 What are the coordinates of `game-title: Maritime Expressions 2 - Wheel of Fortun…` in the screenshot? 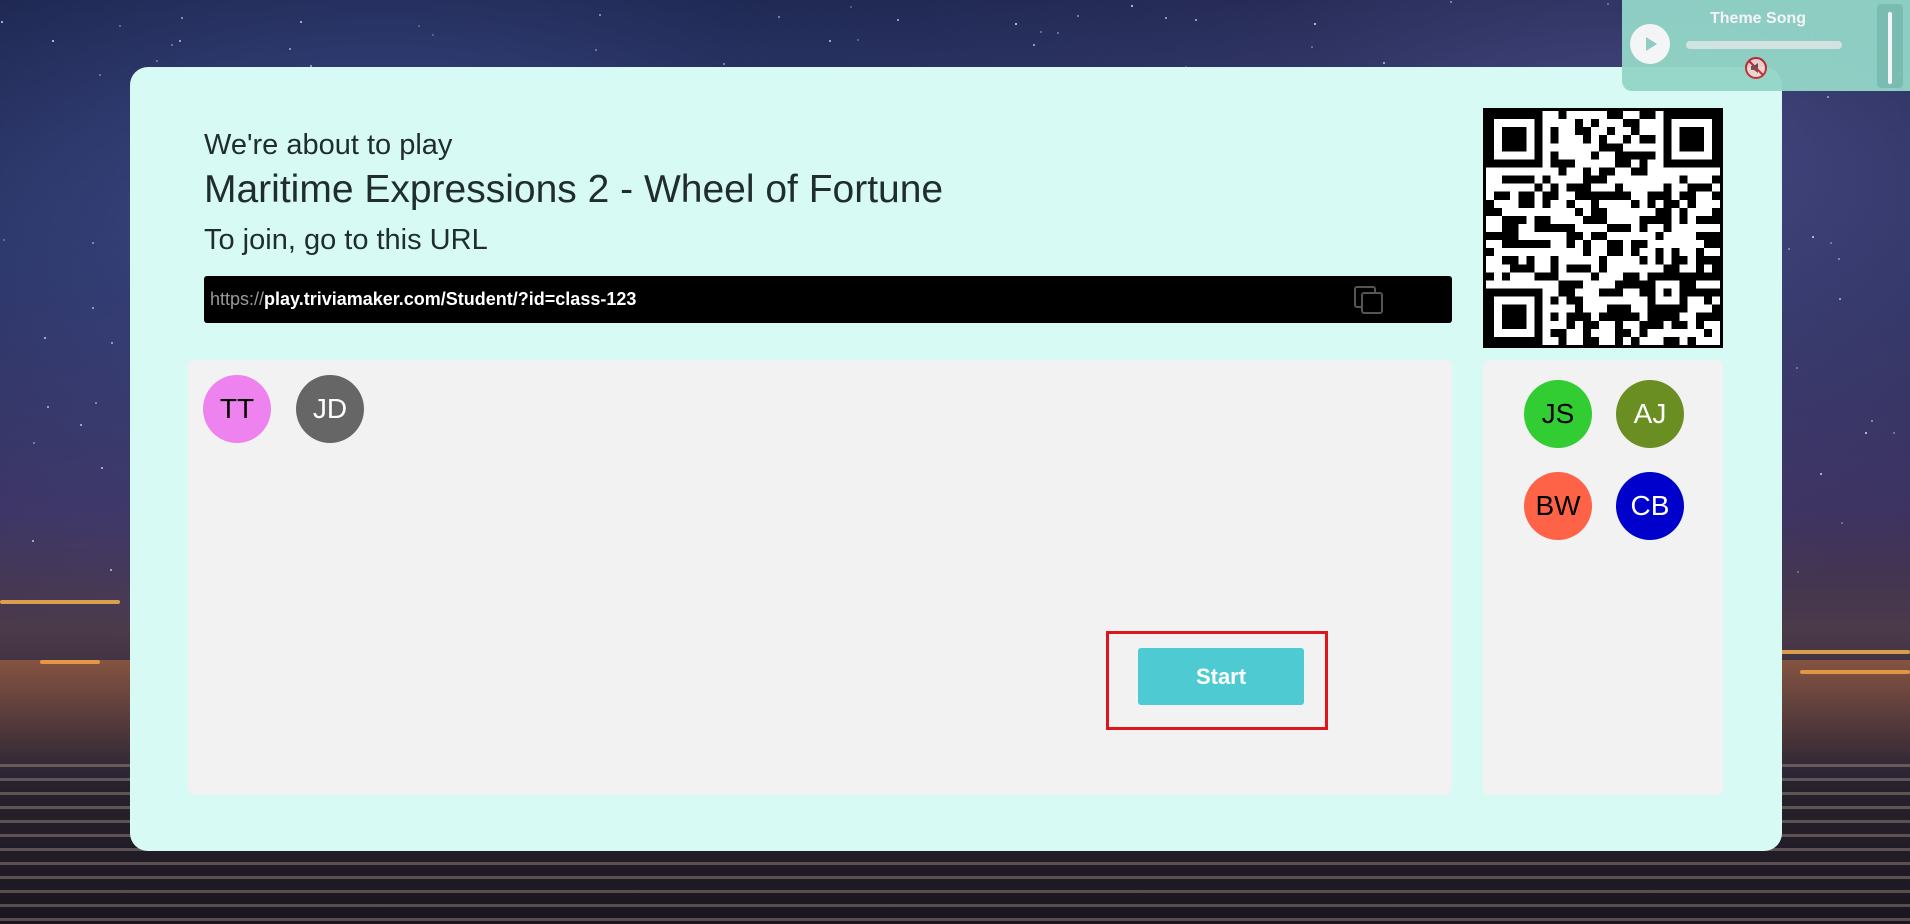 It's located at (574, 189).